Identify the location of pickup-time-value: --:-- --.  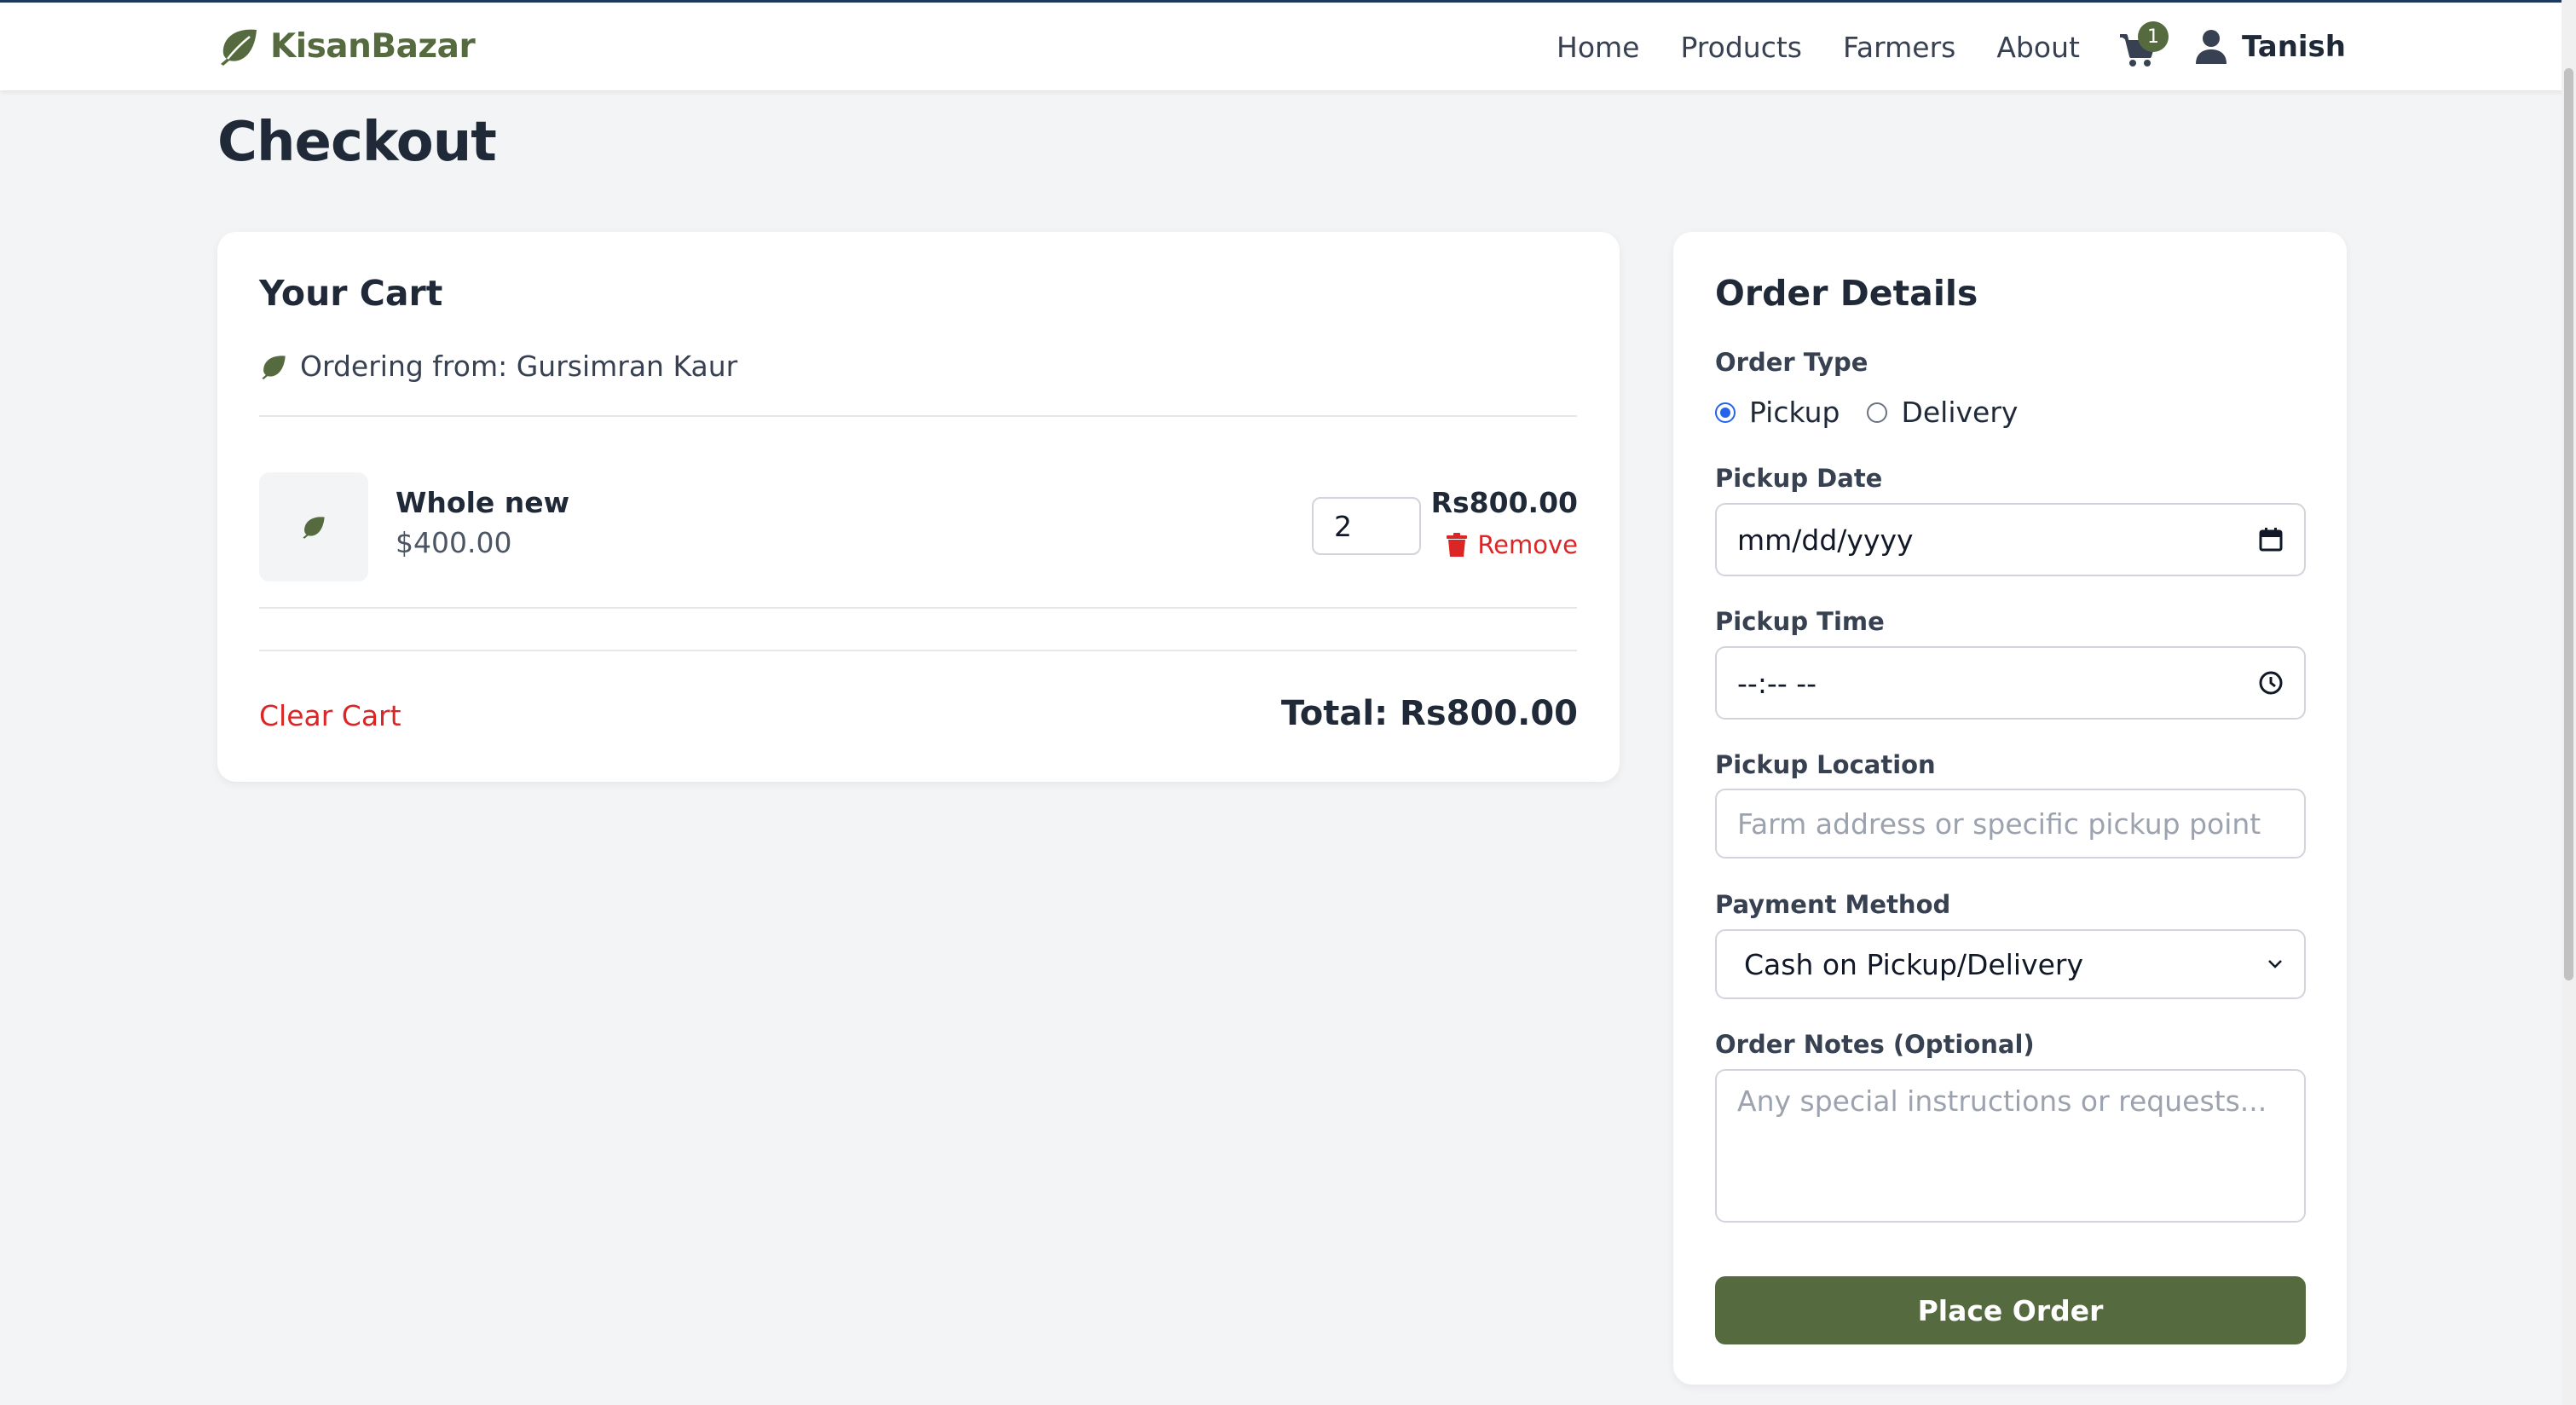
(1777, 683).